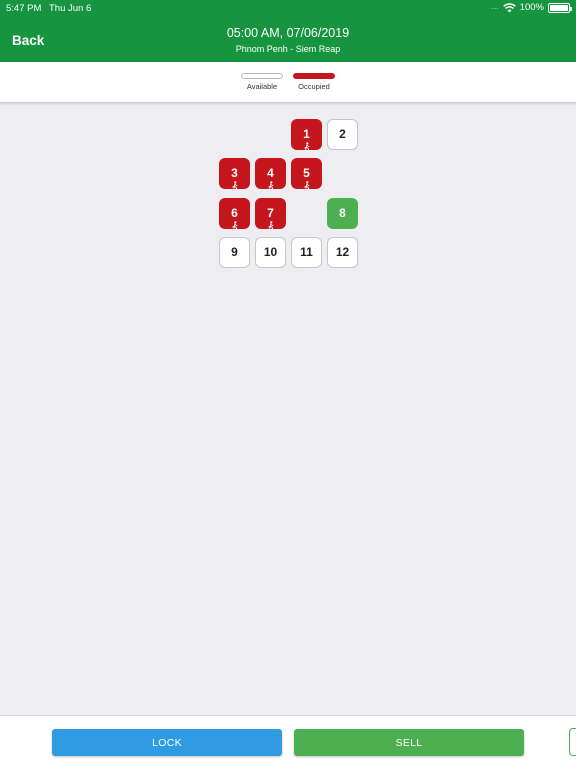  I want to click on seat-8: 8, so click(342, 213).